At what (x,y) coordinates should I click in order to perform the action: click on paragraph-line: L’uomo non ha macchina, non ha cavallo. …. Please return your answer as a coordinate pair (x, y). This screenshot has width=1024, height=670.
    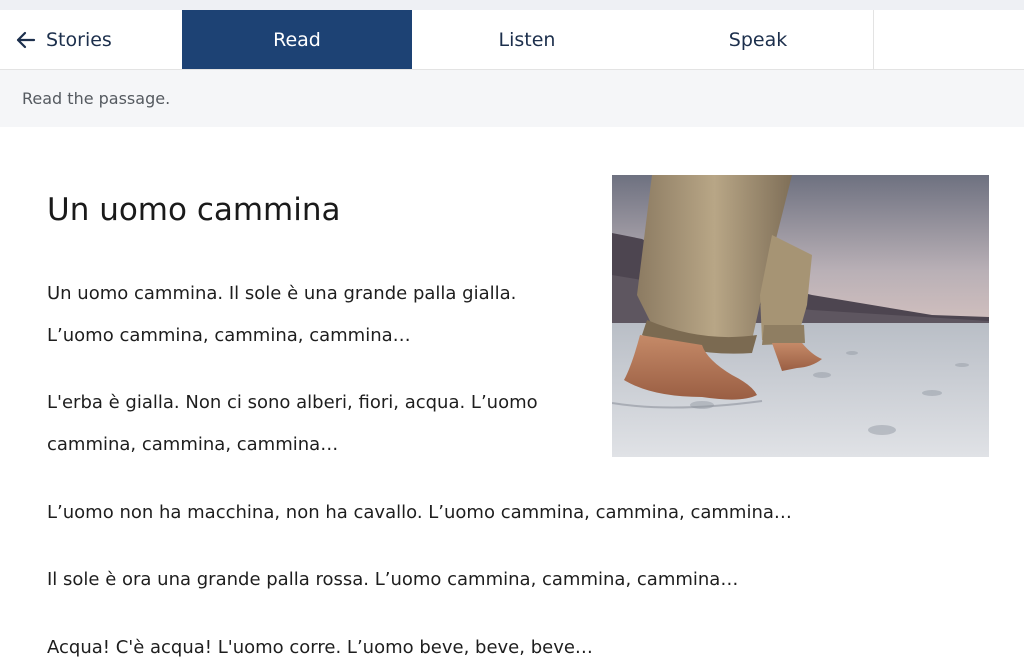
    Looking at the image, I should click on (419, 512).